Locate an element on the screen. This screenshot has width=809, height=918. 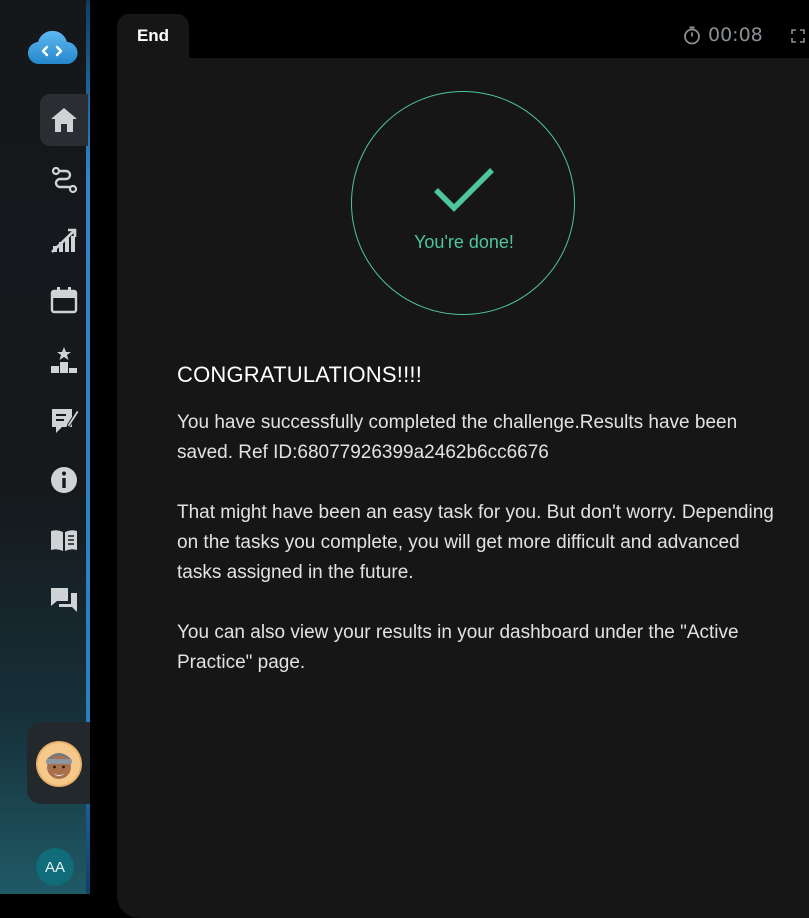
sidebar-item-chat is located at coordinates (64, 600).